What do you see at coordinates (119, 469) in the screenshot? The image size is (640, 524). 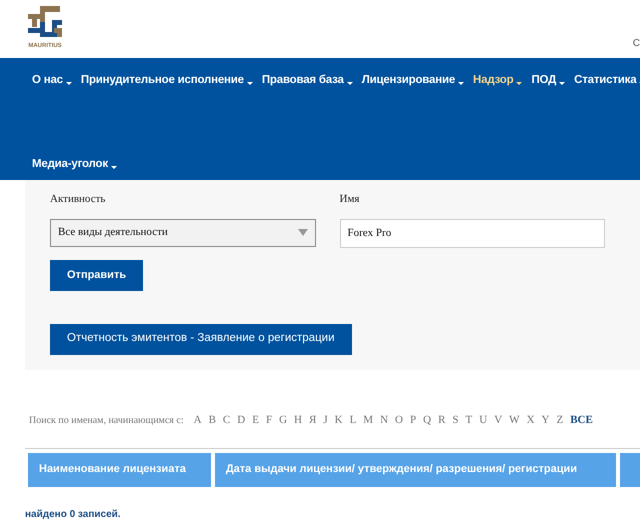 I see `column-header: Наименование лицензиата` at bounding box center [119, 469].